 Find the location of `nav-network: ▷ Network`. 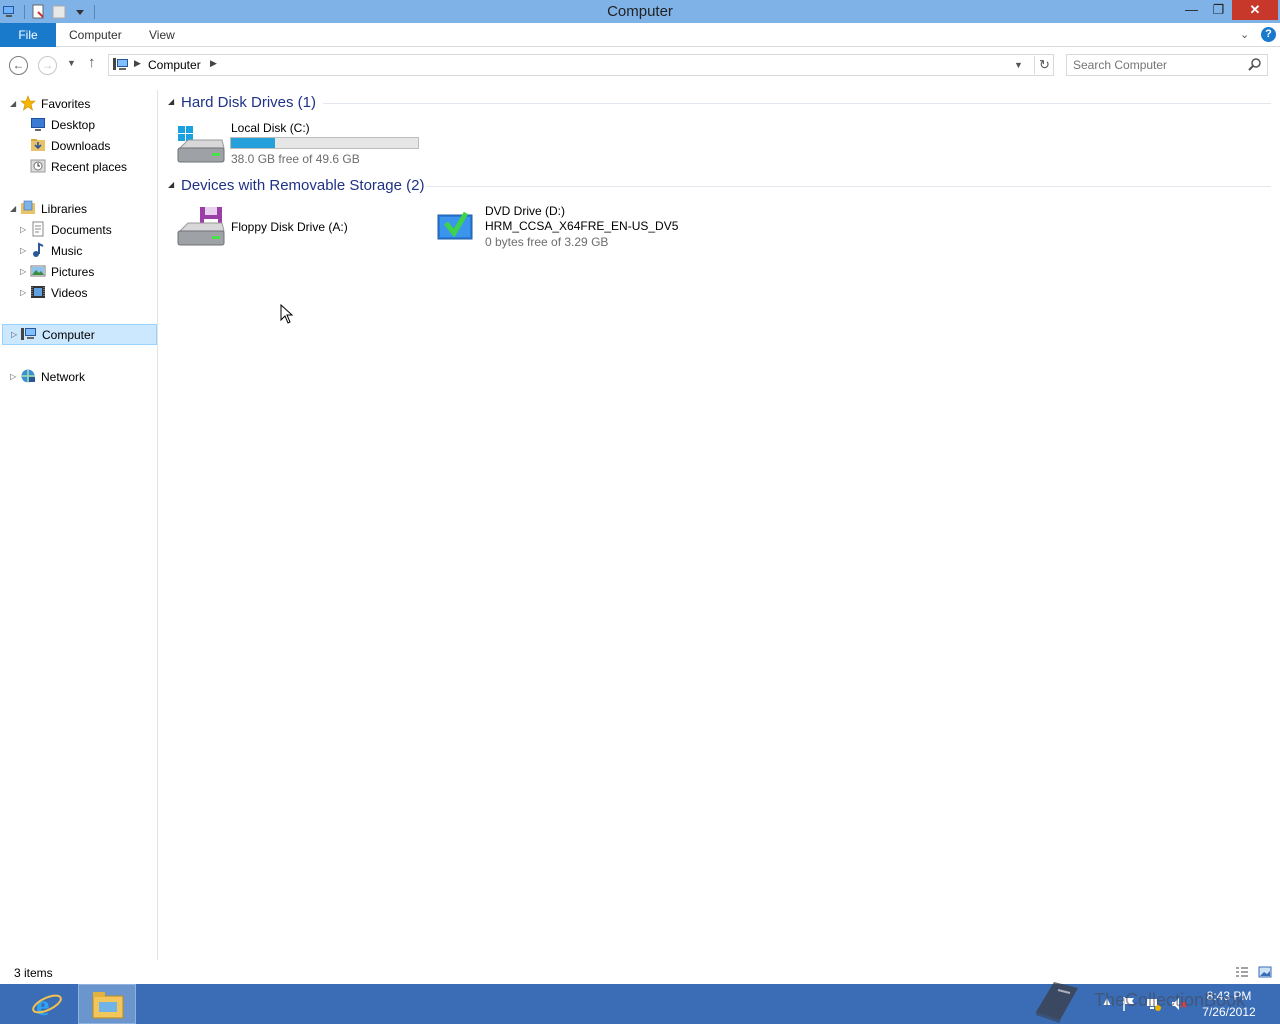

nav-network: ▷ Network is located at coordinates (78, 376).